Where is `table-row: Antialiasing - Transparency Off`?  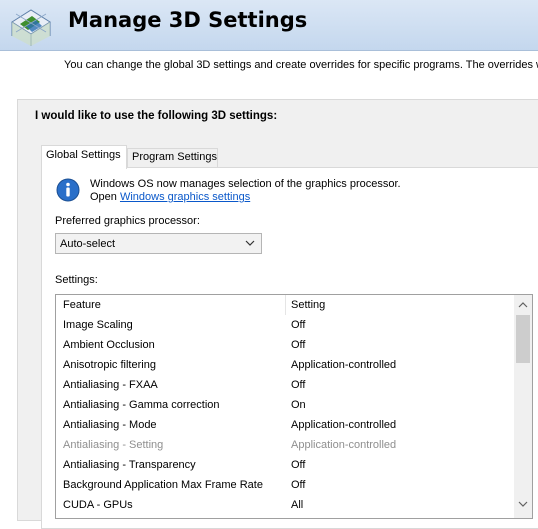 table-row: Antialiasing - Transparency Off is located at coordinates (285, 465).